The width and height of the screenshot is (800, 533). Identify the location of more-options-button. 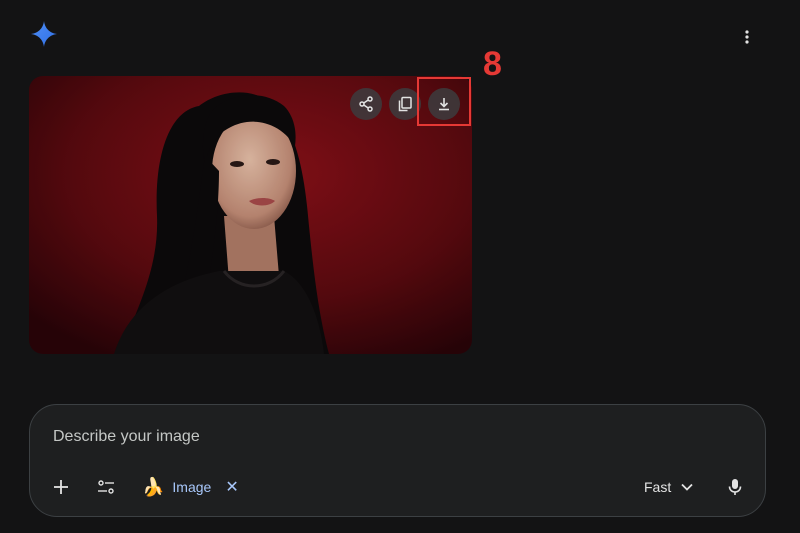
(747, 37).